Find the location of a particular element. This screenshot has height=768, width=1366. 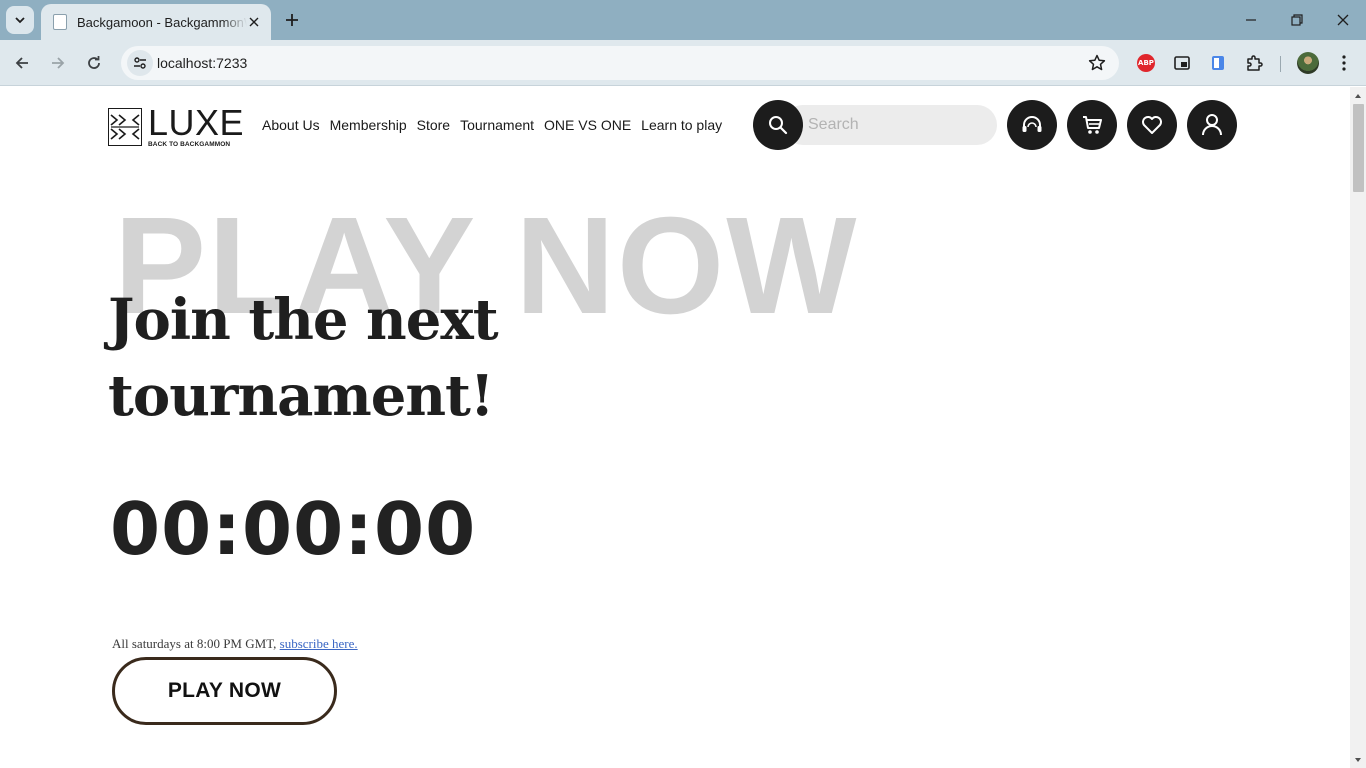

logo-text: LUXE BACK TO BACKGAMMON is located at coordinates (196, 125).